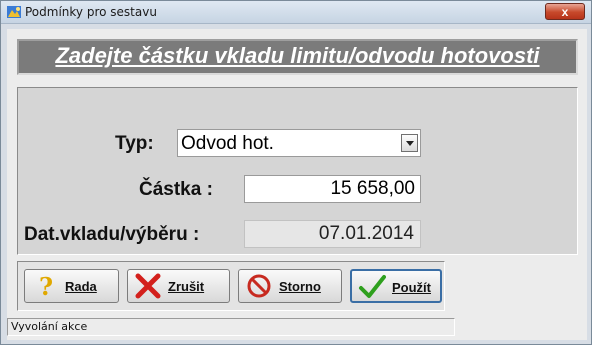  What do you see at coordinates (81, 286) in the screenshot?
I see `help-button-label: Rada` at bounding box center [81, 286].